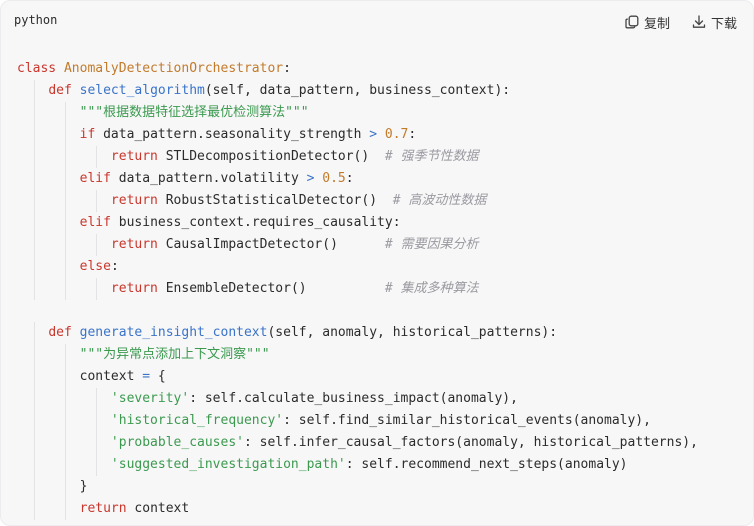  Describe the element at coordinates (385, 179) in the screenshot. I see `code-line: elif data_pattern.volatility > 0.5:` at that location.